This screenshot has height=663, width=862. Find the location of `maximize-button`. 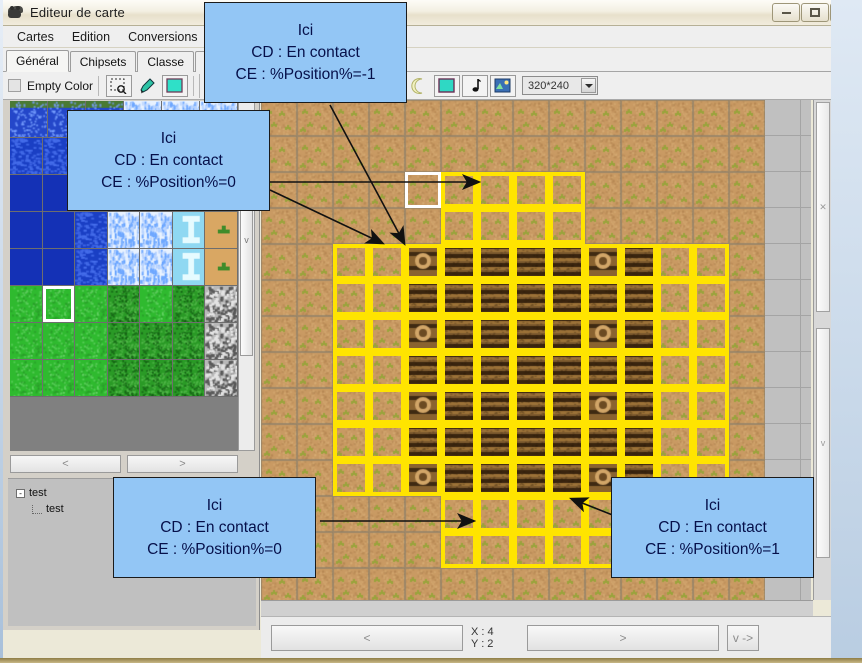

maximize-button is located at coordinates (815, 12).